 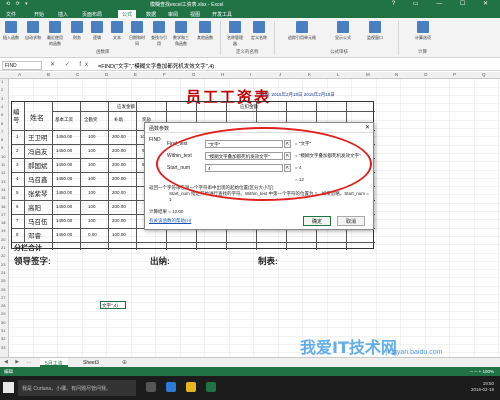 I want to click on formula-input: =FIND("文字","模糊文字叠加都死机发效文字",4), so click(x=156, y=66).